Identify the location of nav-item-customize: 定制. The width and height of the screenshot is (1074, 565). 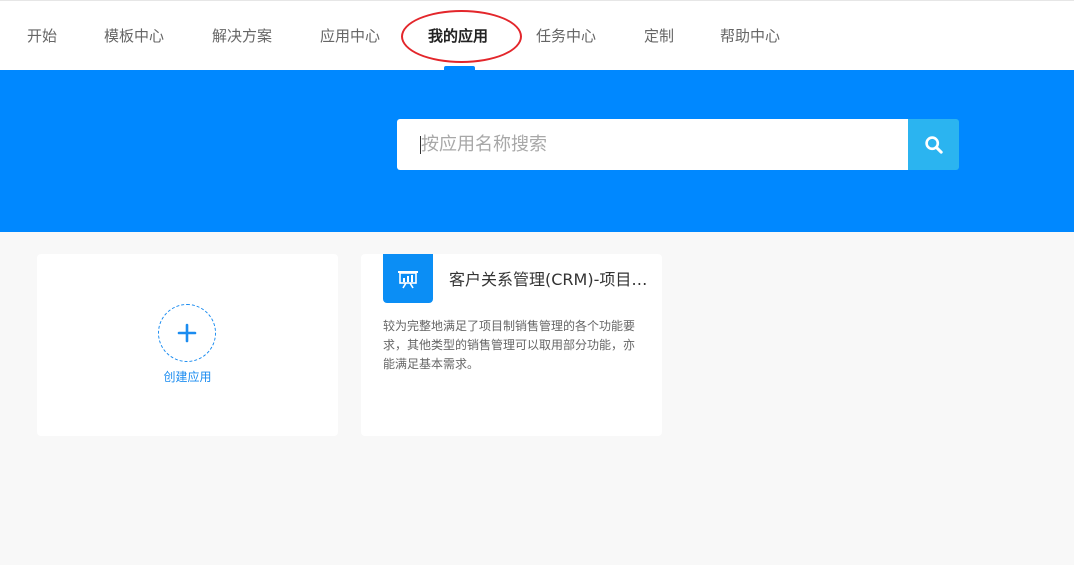
(659, 36).